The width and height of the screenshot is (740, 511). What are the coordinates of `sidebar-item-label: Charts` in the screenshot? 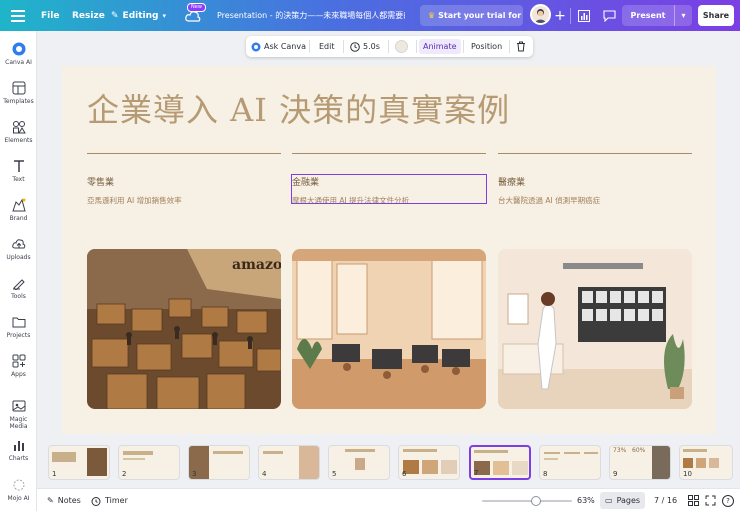 It's located at (18, 458).